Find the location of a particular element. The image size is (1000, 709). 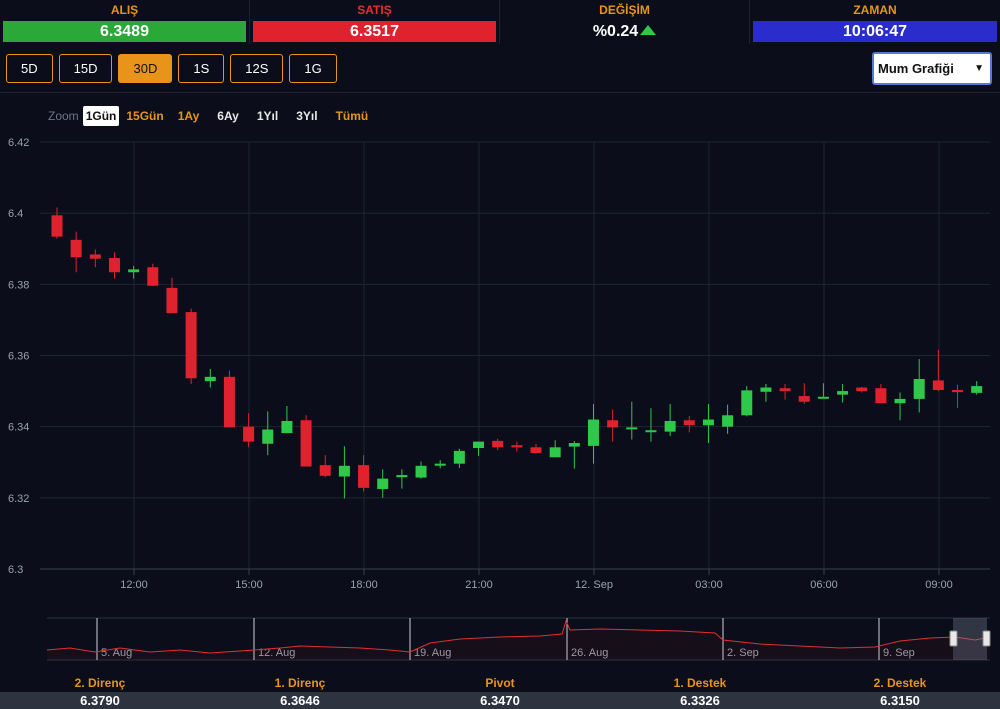

y-axis: 6.42 6.4 6.38 6.36 6.34 6.32 6.3 is located at coordinates (18, 356).